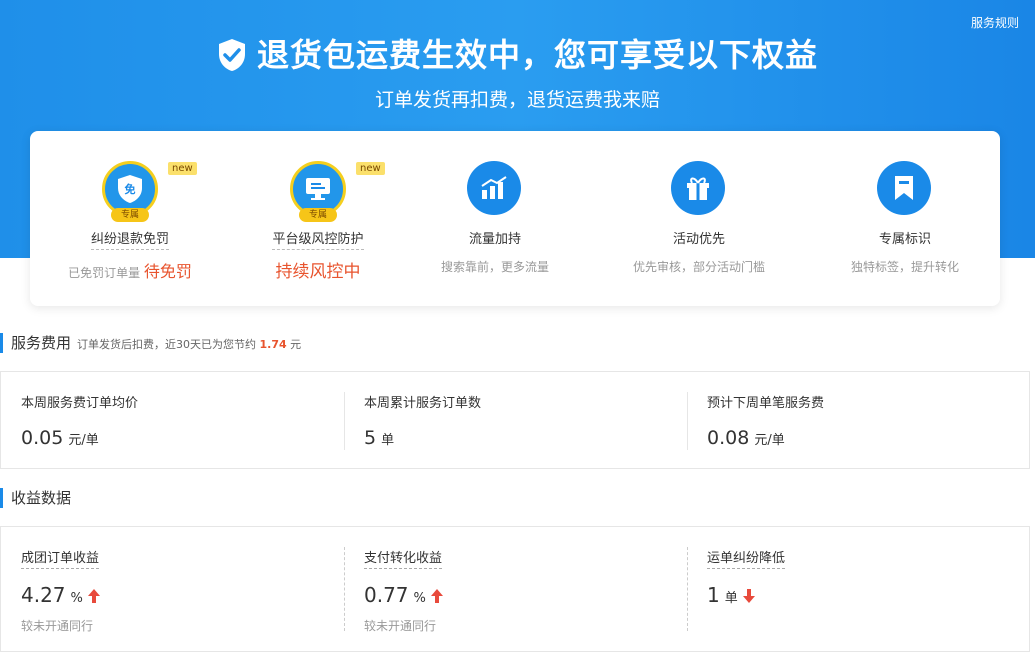 This screenshot has height=656, width=1035. I want to click on benefit-dispute-refund: 免 专属 new 纠纷退款免罚 已免罚订单量 待免罚, so click(130, 218).